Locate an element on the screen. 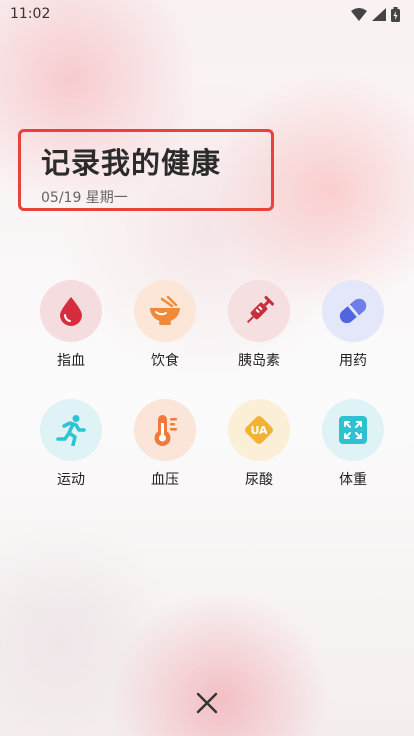 The width and height of the screenshot is (414, 736). battery-icon is located at coordinates (395, 14).